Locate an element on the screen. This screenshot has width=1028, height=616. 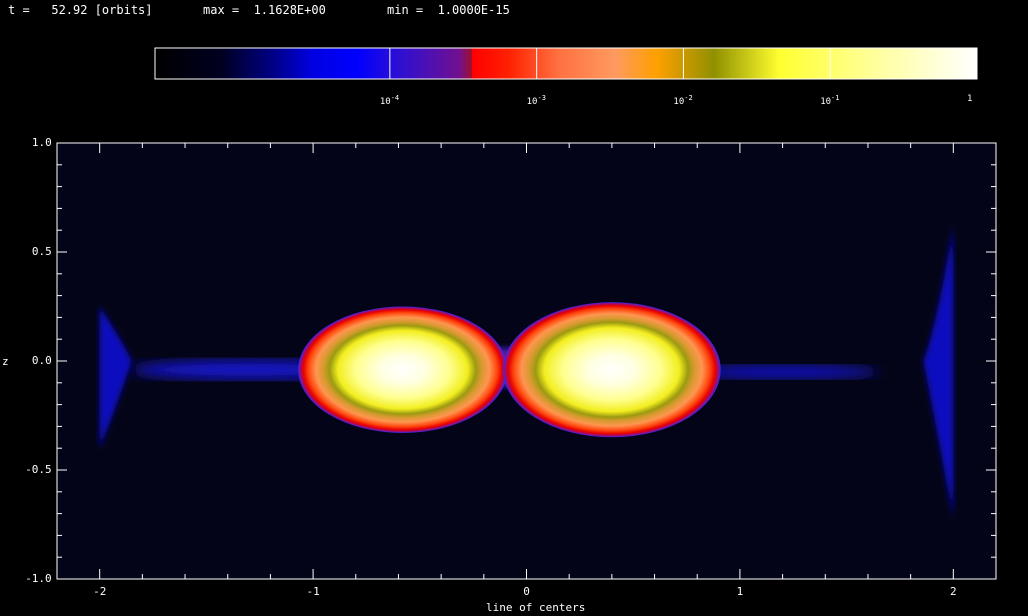
x-tick-label: 0 is located at coordinates (526, 591).